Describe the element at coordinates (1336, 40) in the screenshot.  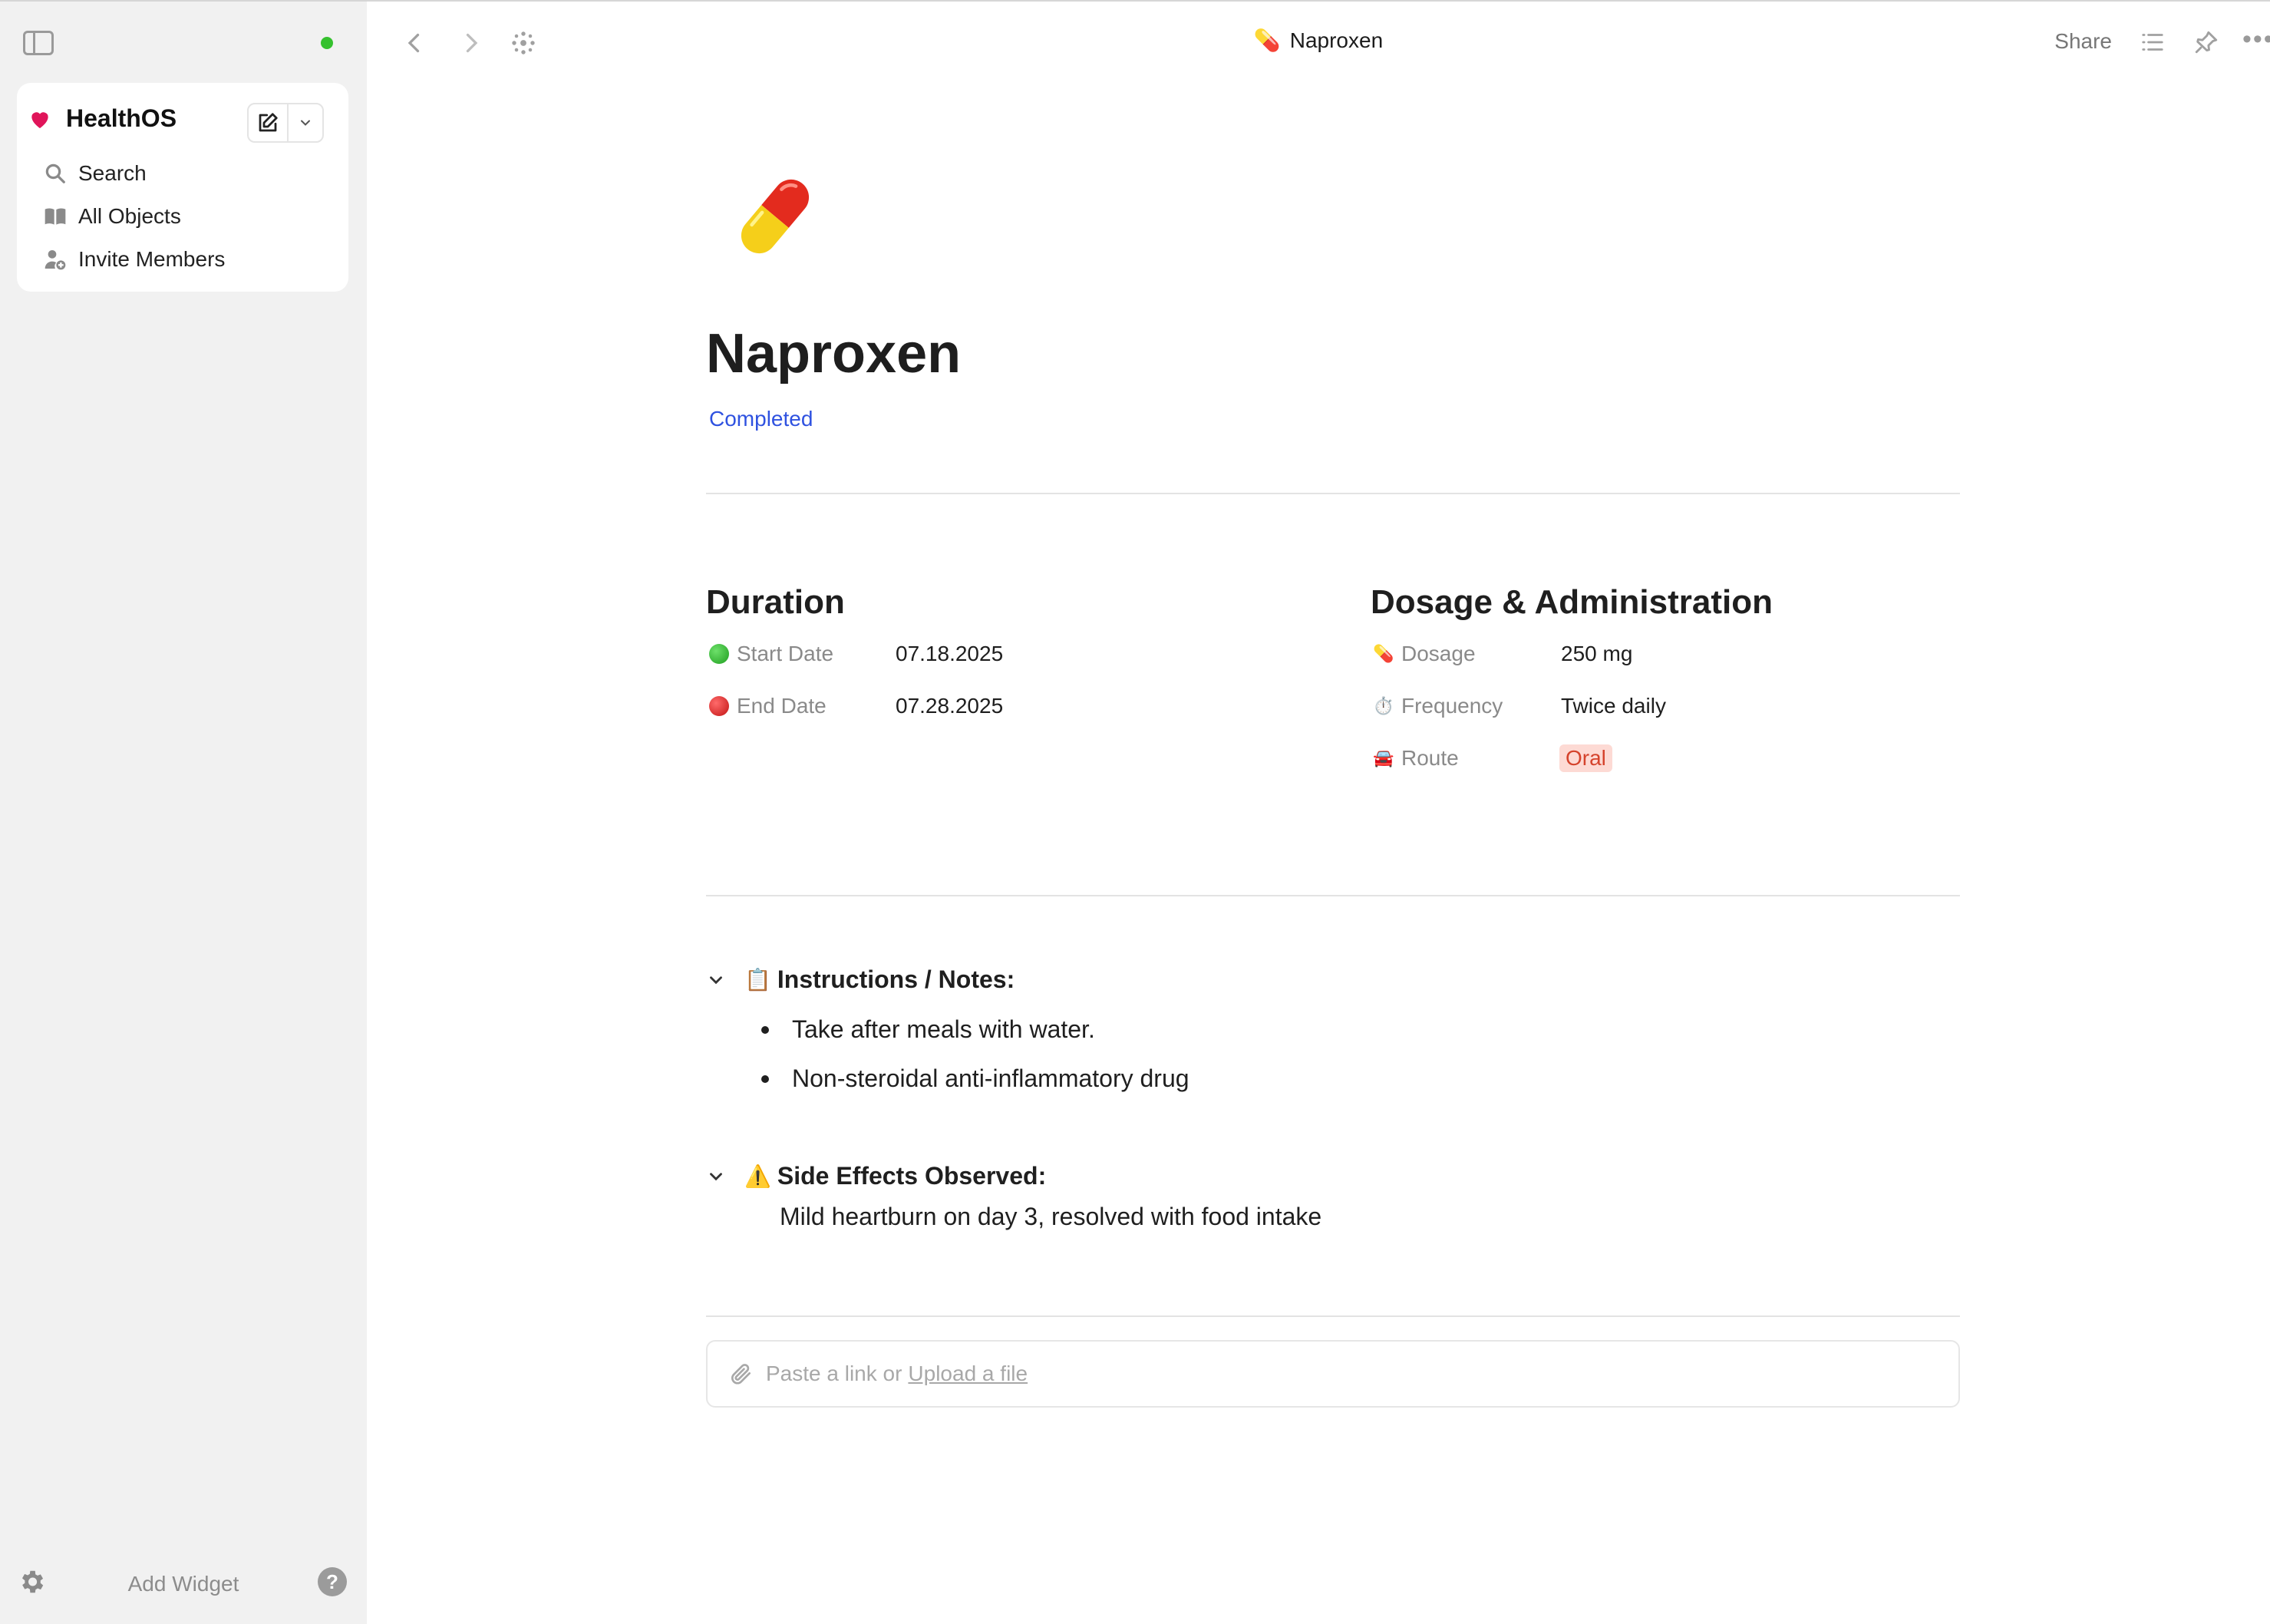
I see `breadcrumb-title-text: Naproxen` at that location.